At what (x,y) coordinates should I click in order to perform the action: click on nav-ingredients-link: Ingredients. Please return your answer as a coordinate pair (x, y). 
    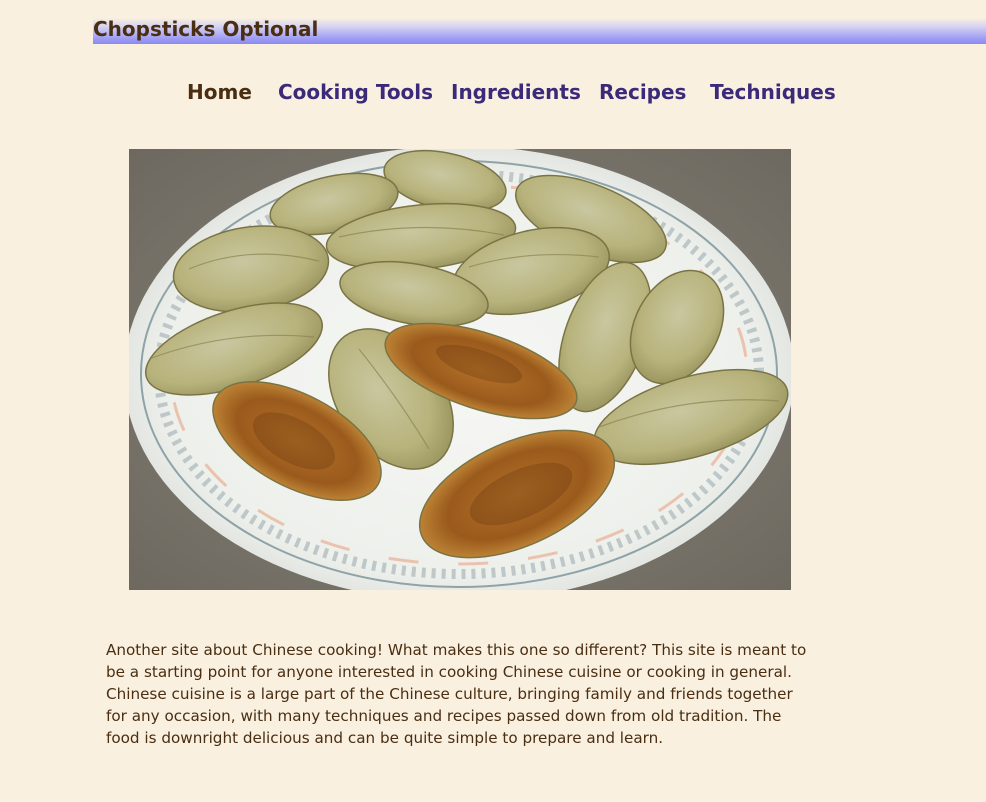
    Looking at the image, I should click on (516, 92).